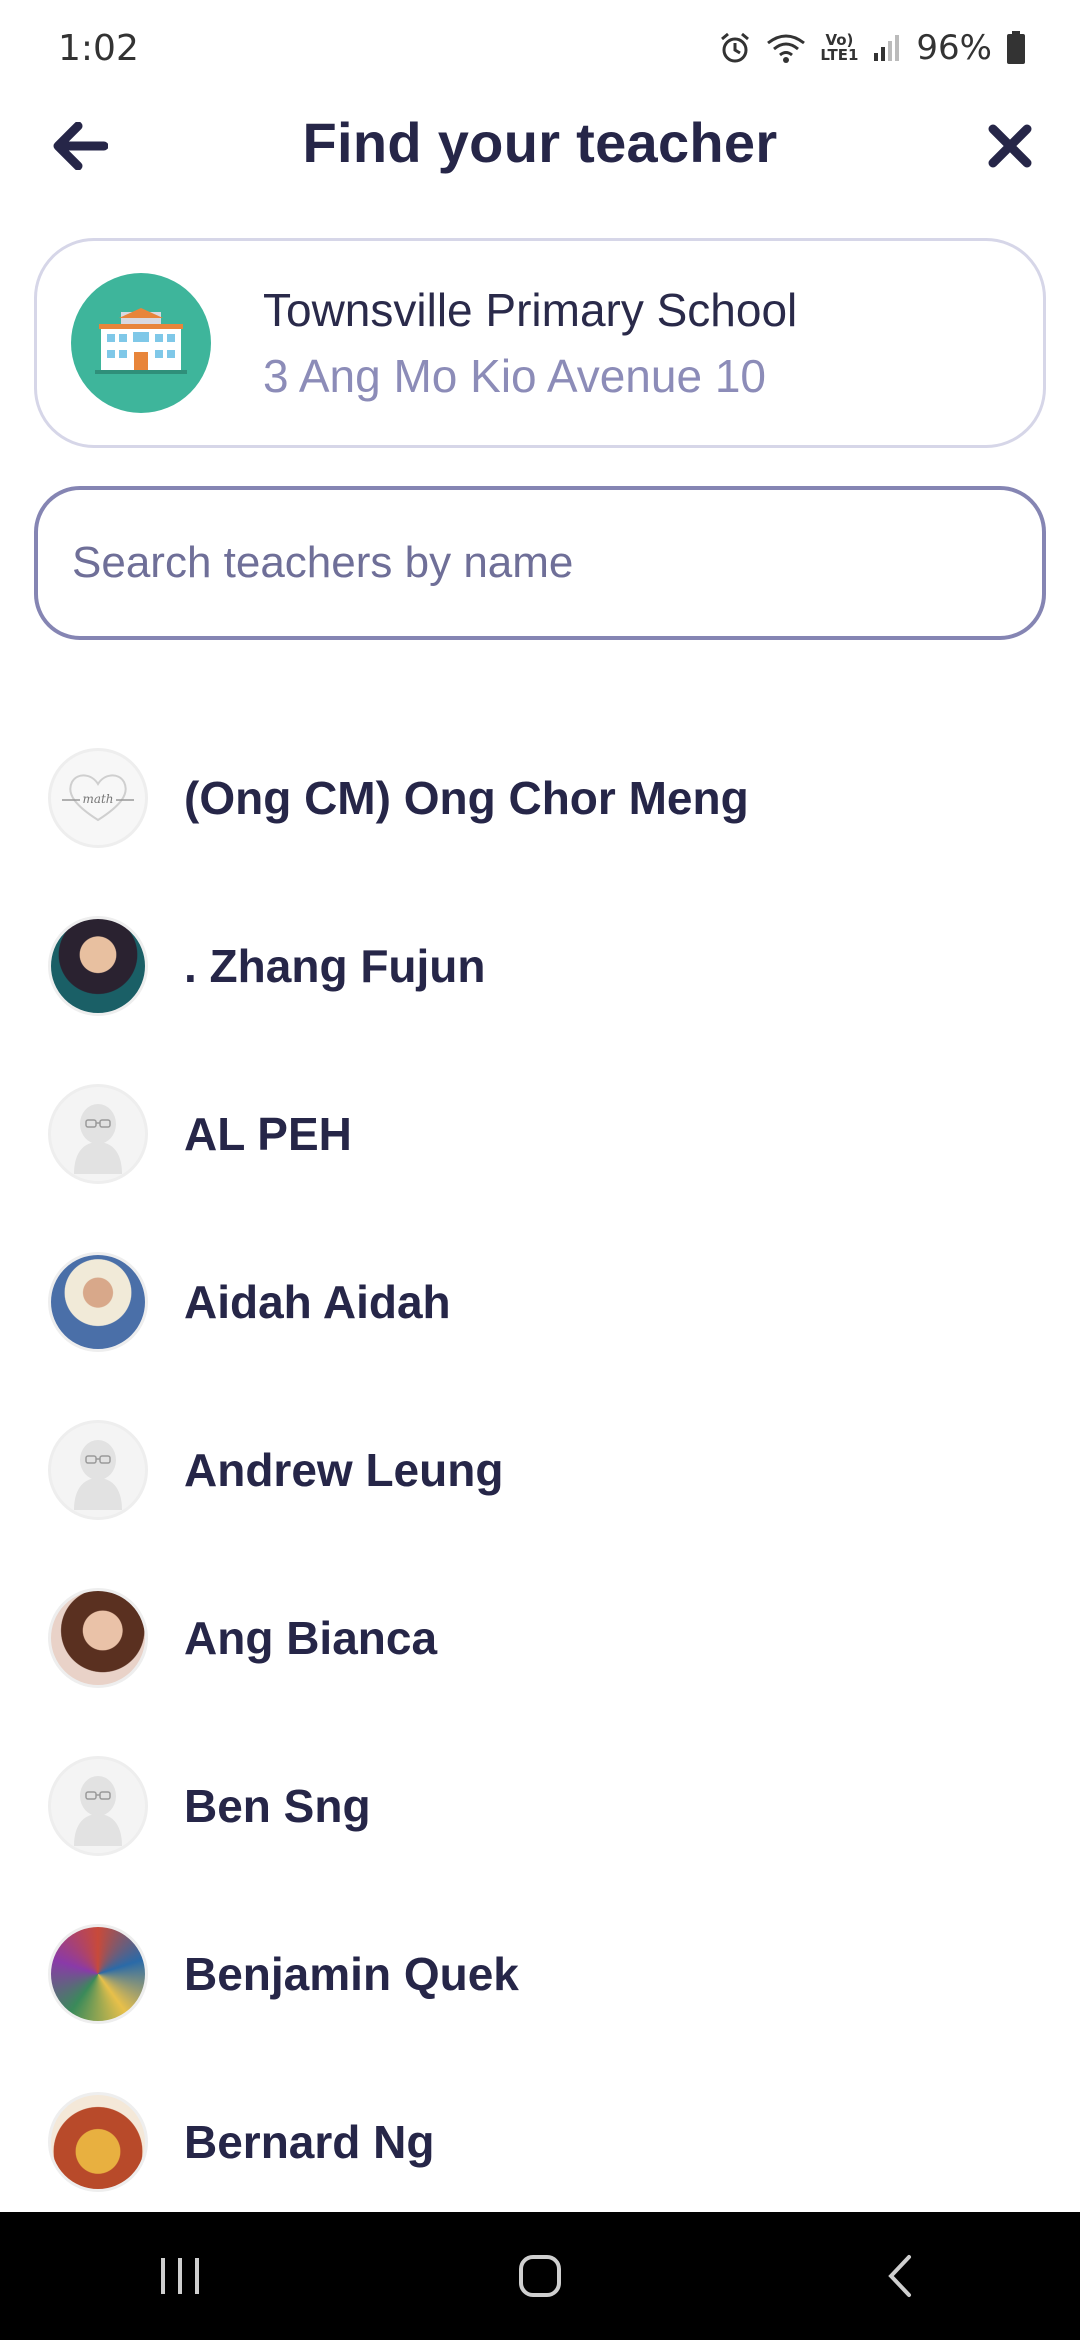 The image size is (1080, 2340). I want to click on school-avatar, so click(141, 343).